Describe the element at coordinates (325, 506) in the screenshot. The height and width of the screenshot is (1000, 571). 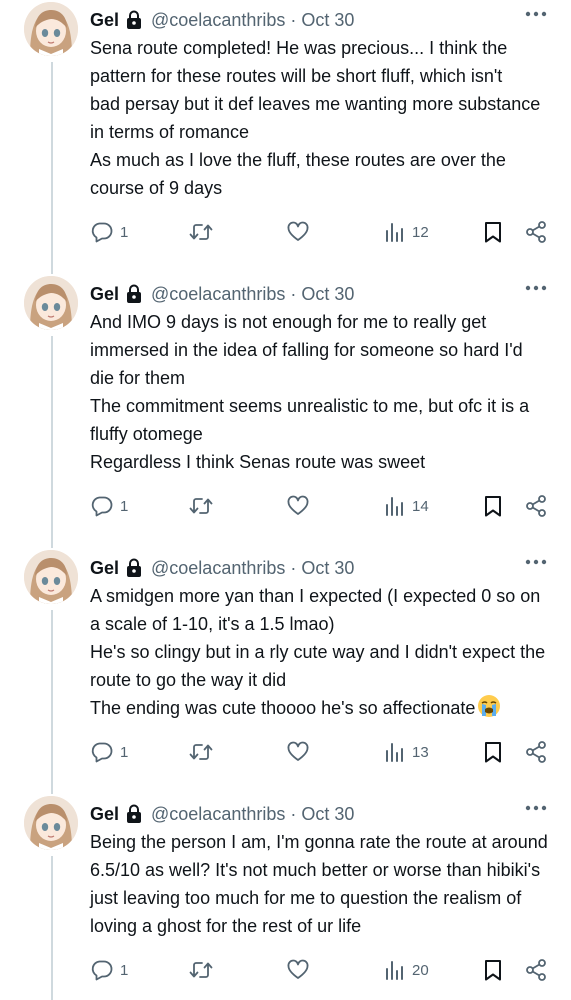
I see `action-bar: 1 14` at that location.